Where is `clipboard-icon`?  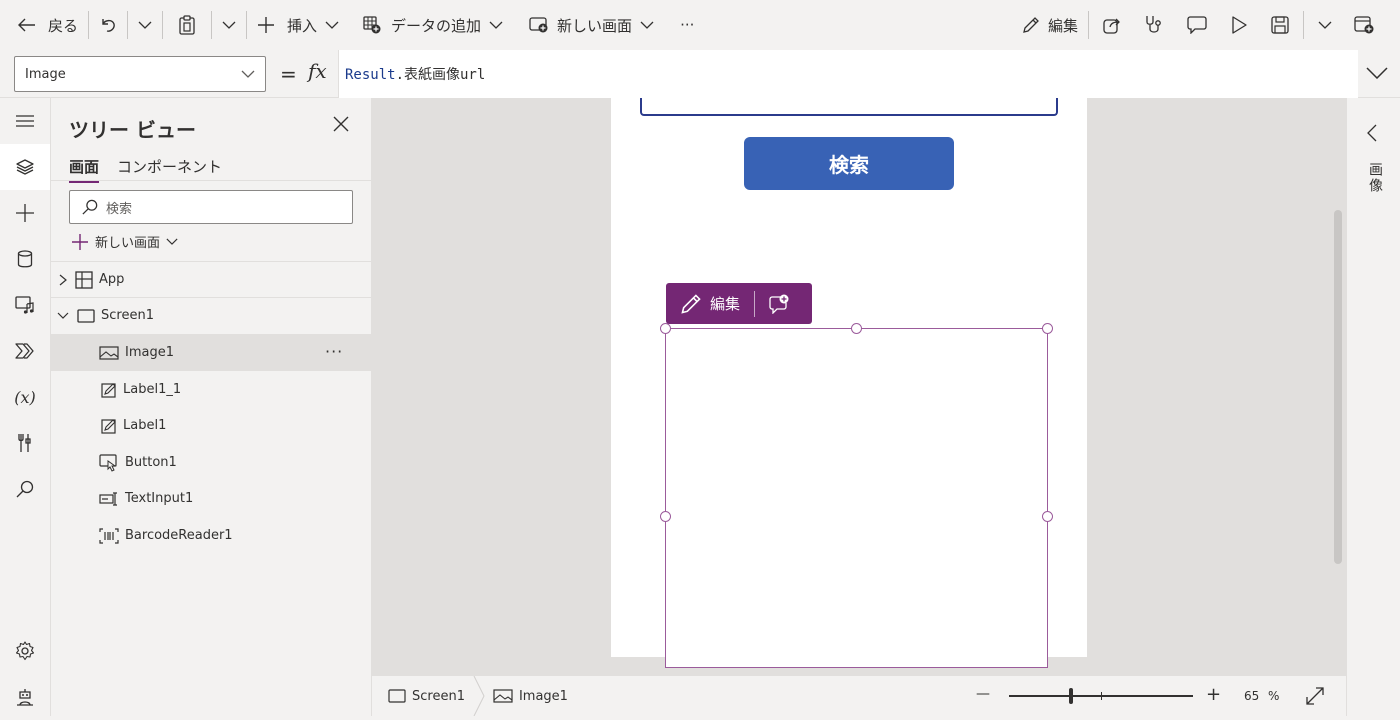
clipboard-icon is located at coordinates (187, 25).